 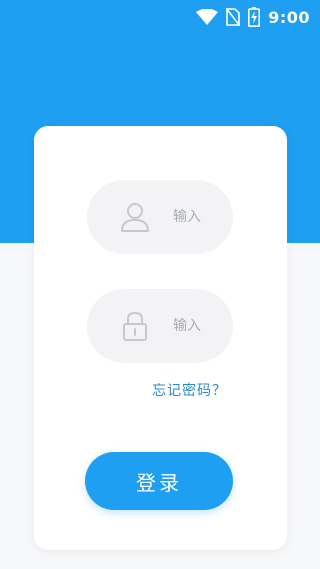 What do you see at coordinates (160, 17) in the screenshot?
I see `status-bar: 9:00` at bounding box center [160, 17].